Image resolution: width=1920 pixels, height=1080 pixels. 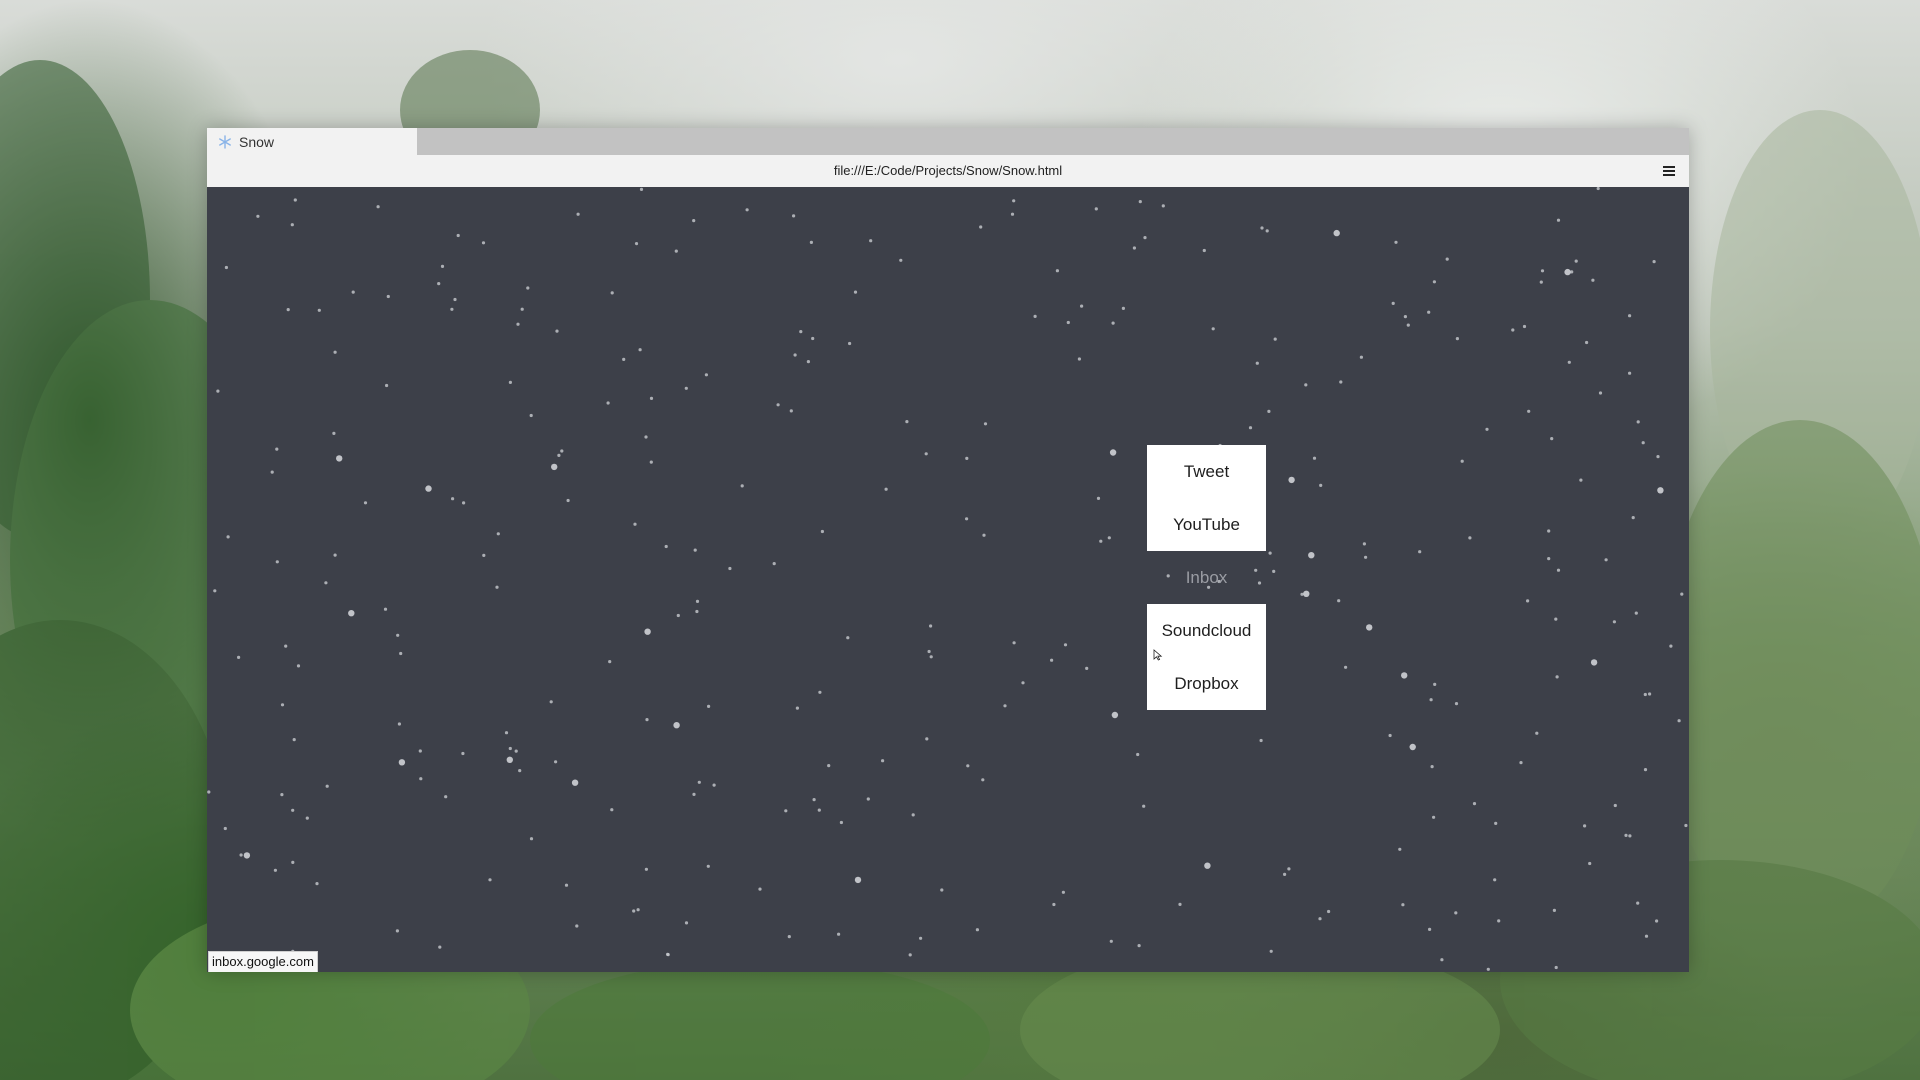 I want to click on youtube-link: YouTube, so click(x=1206, y=524).